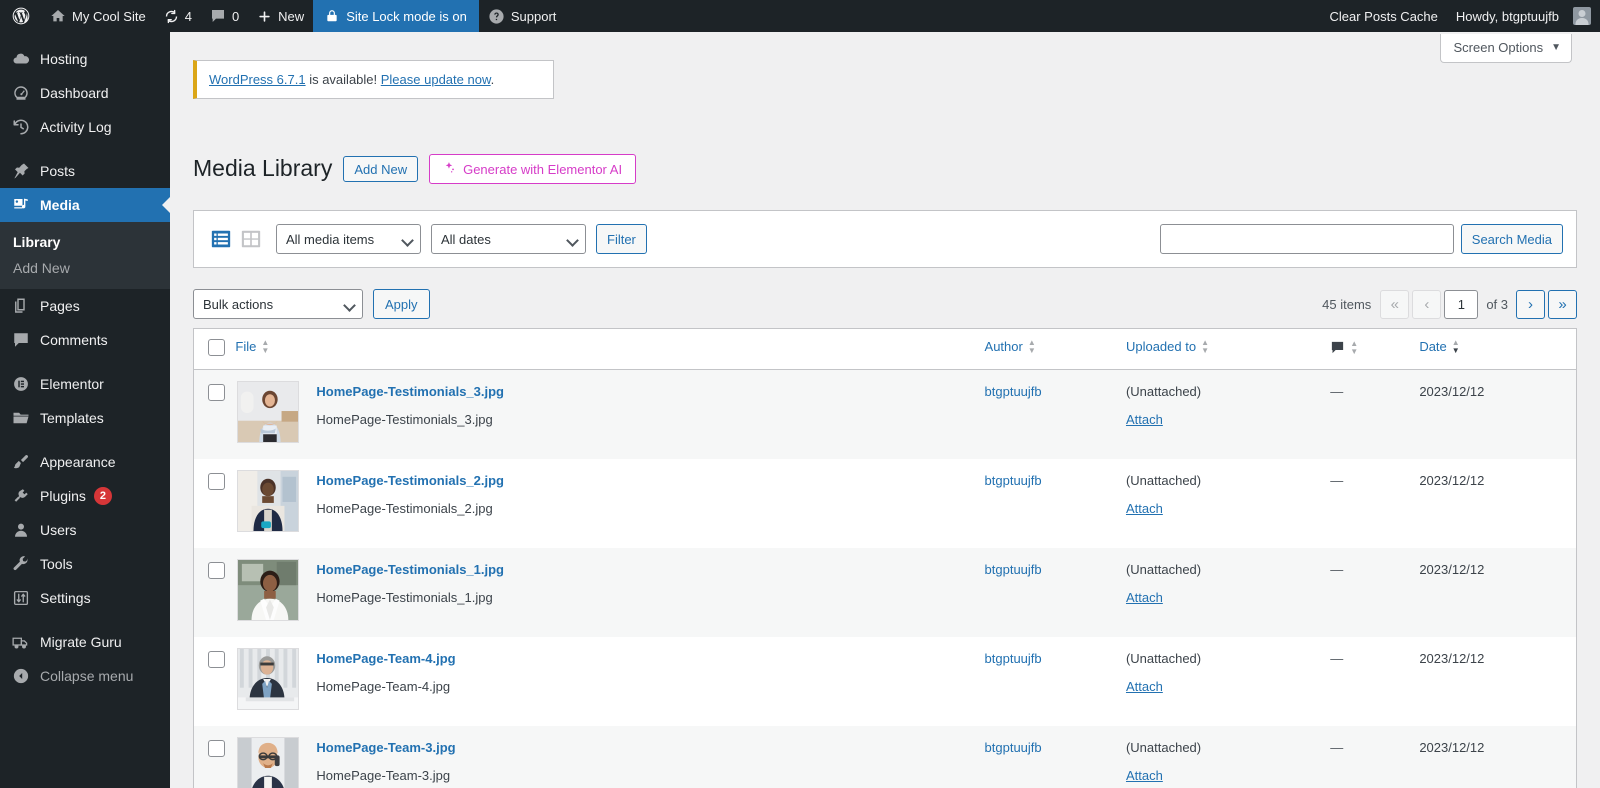 This screenshot has height=788, width=1600. I want to click on sidebar-label: Pages, so click(60, 306).